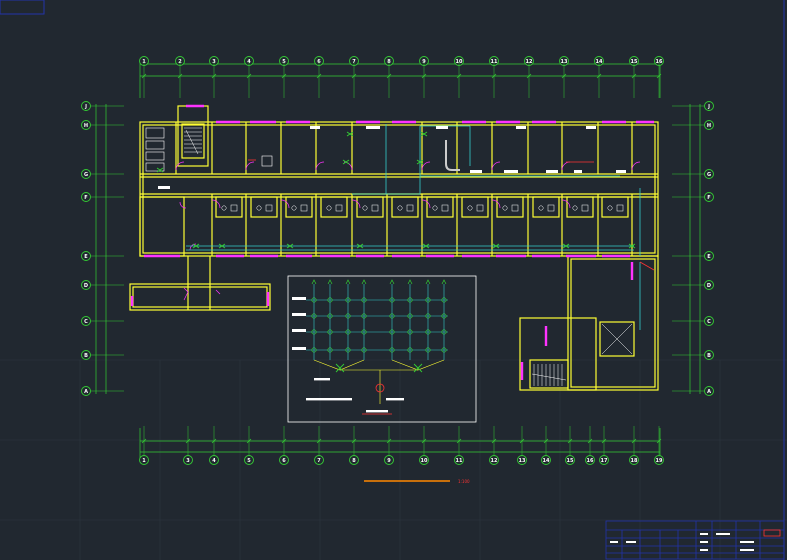  I want to click on title-block, so click(695, 540).